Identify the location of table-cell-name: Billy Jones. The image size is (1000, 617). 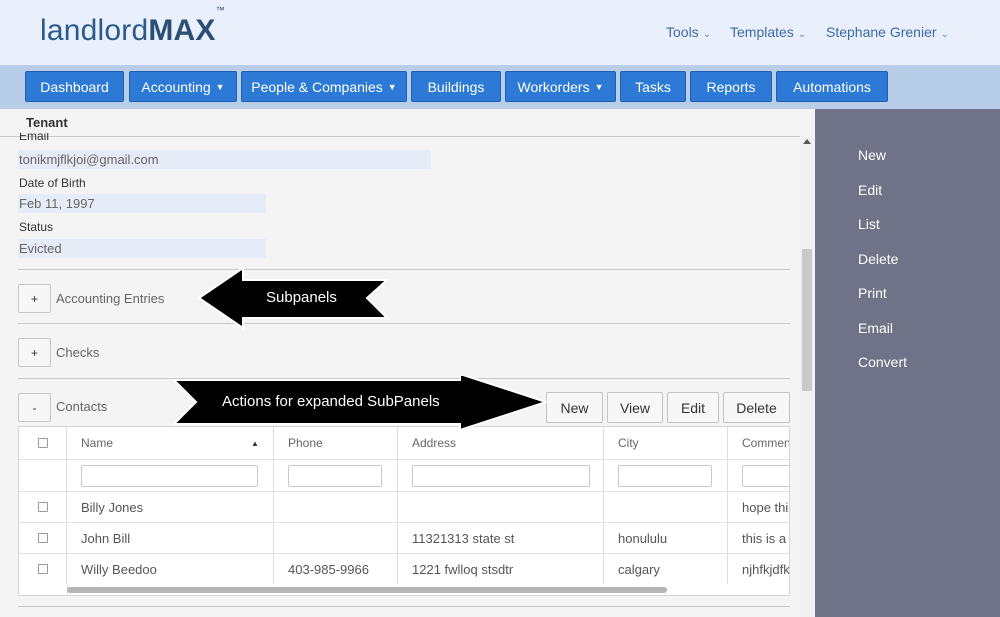
(170, 507).